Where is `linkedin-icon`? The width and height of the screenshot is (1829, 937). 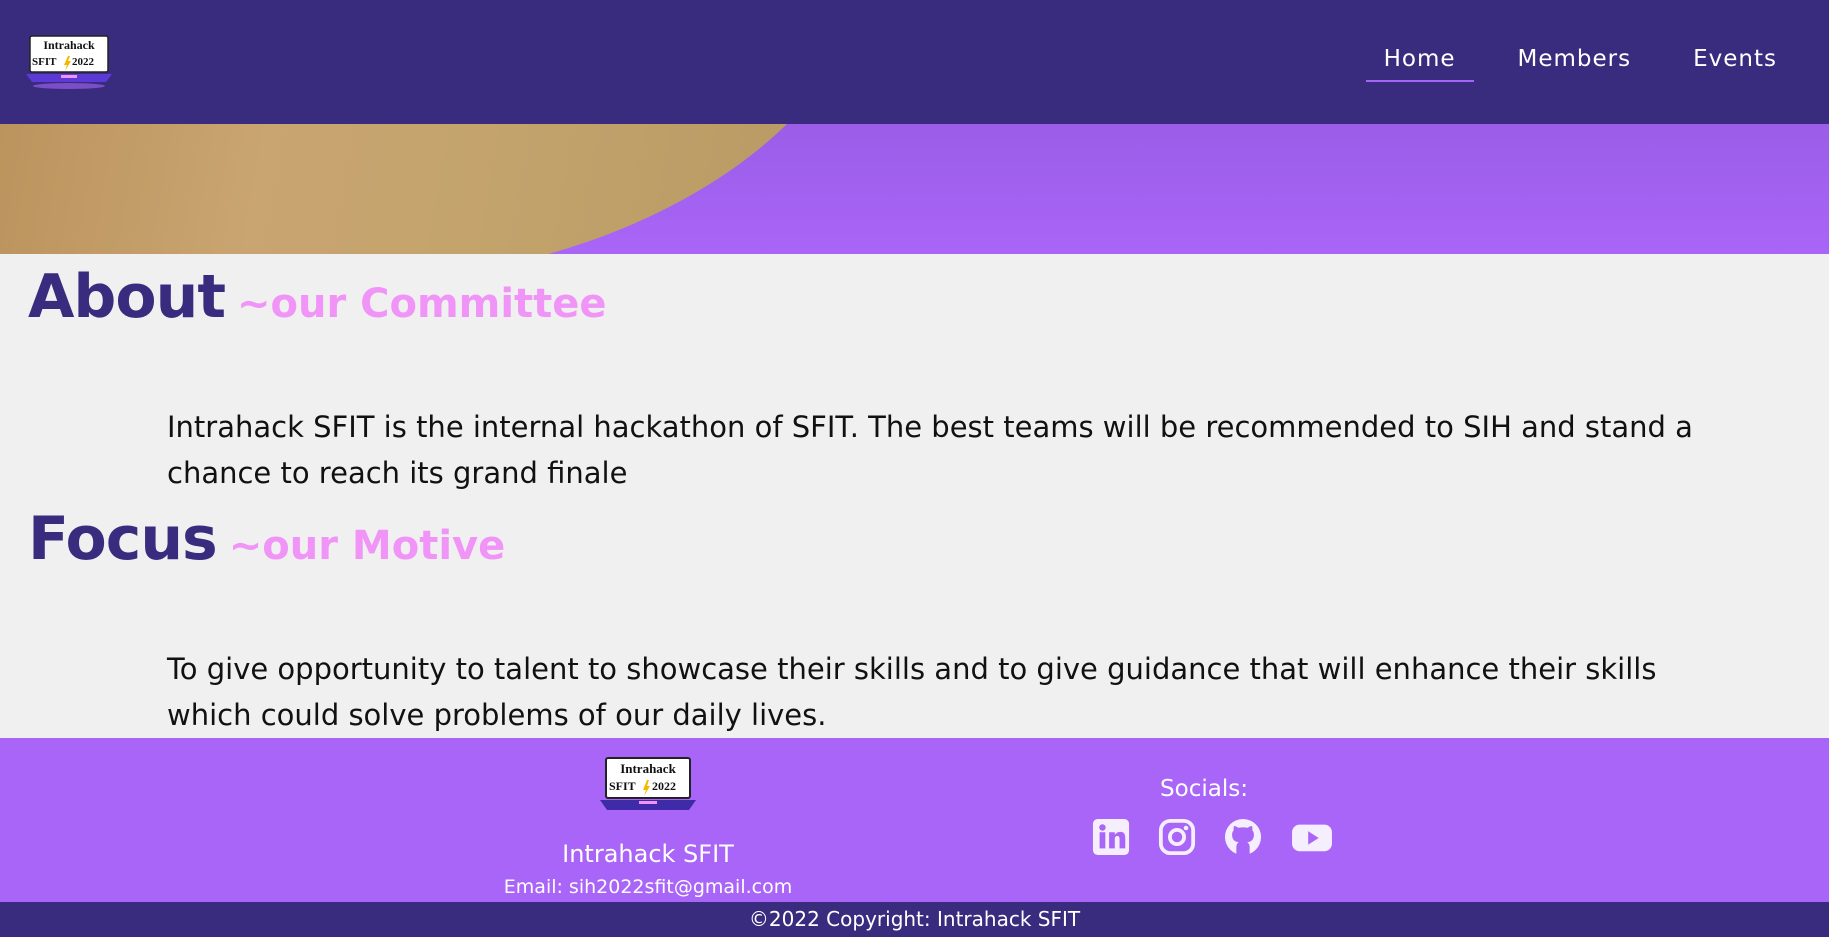
linkedin-icon is located at coordinates (1111, 837).